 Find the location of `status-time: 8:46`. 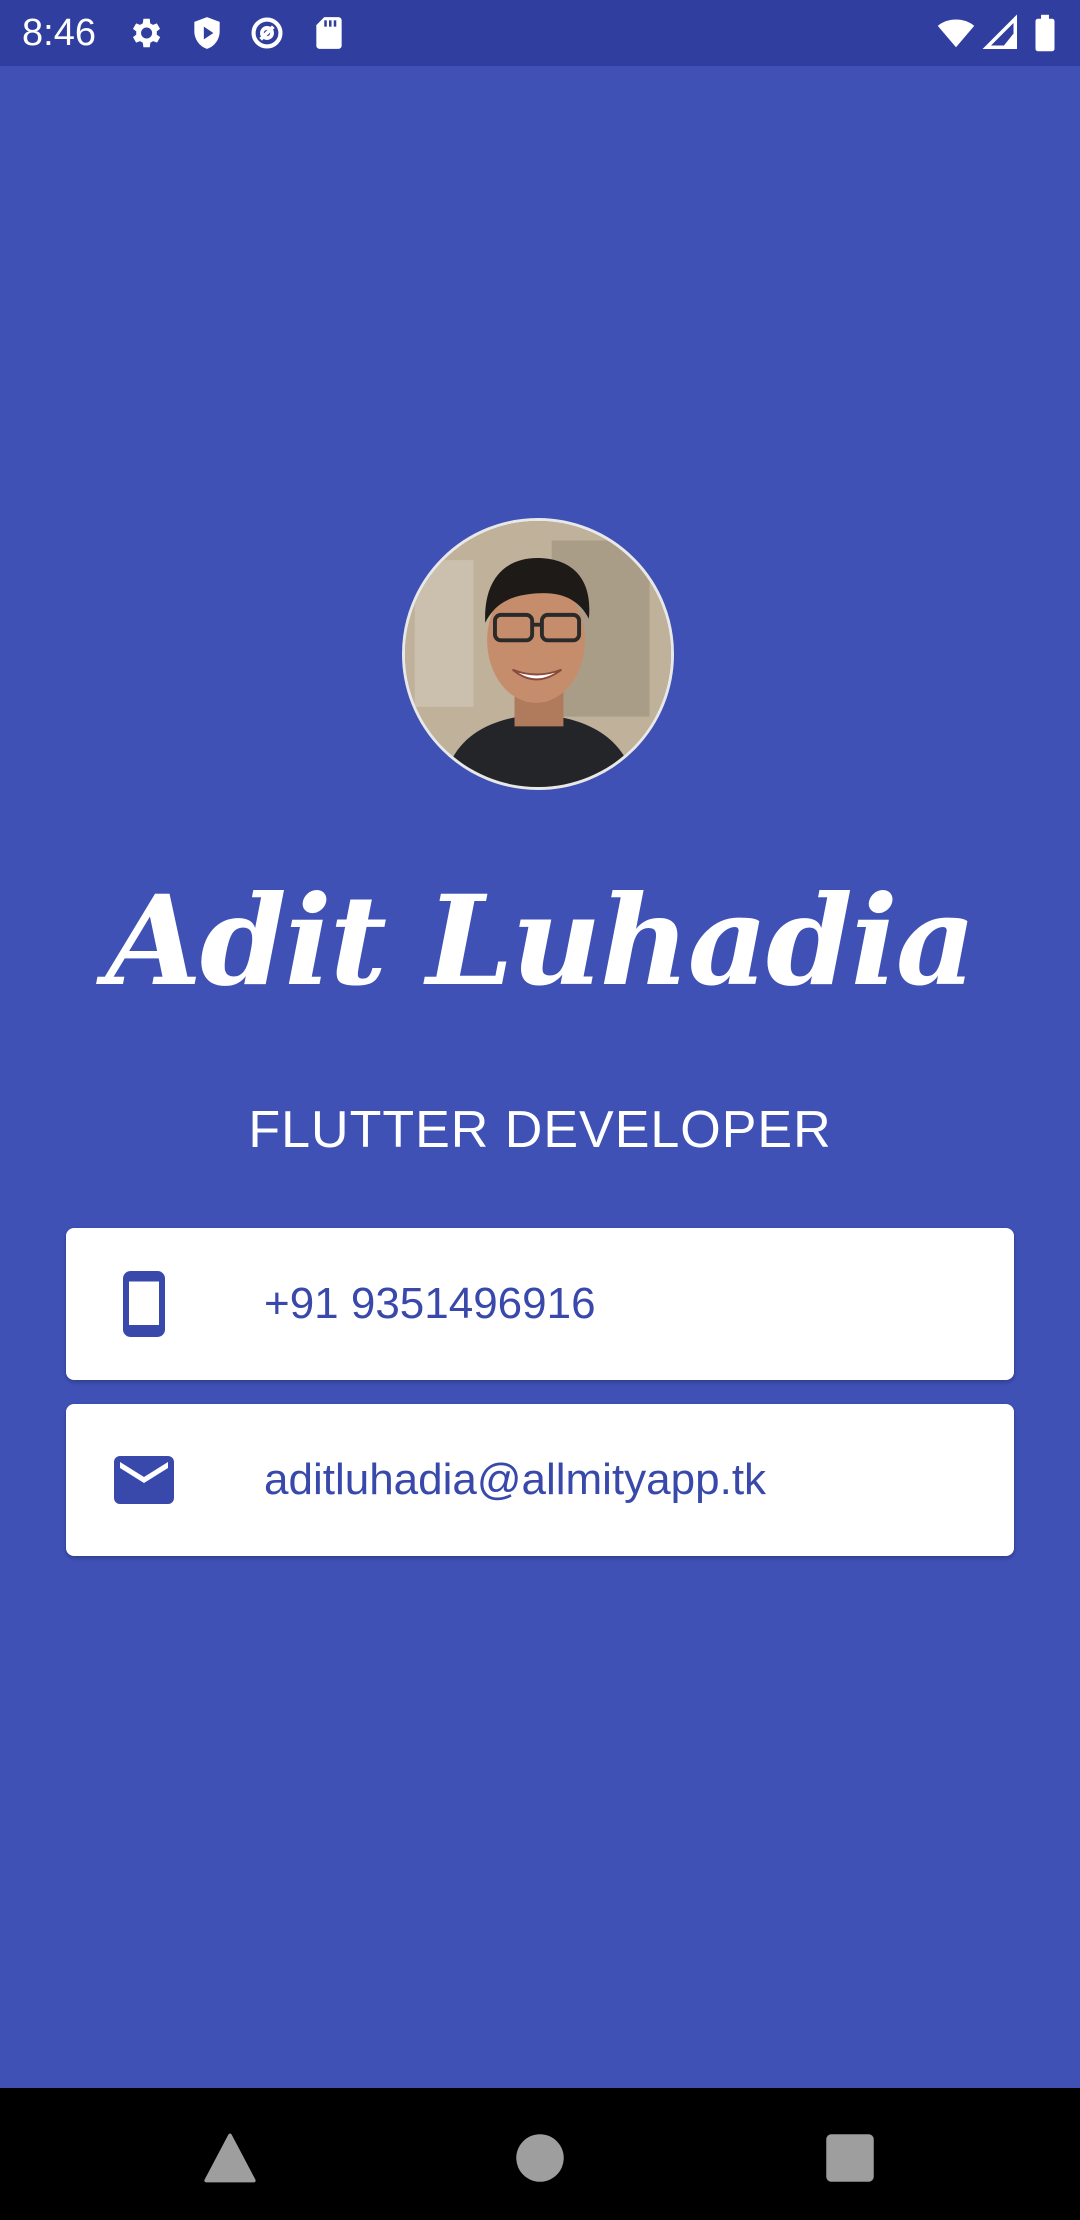

status-time: 8:46 is located at coordinates (59, 33).